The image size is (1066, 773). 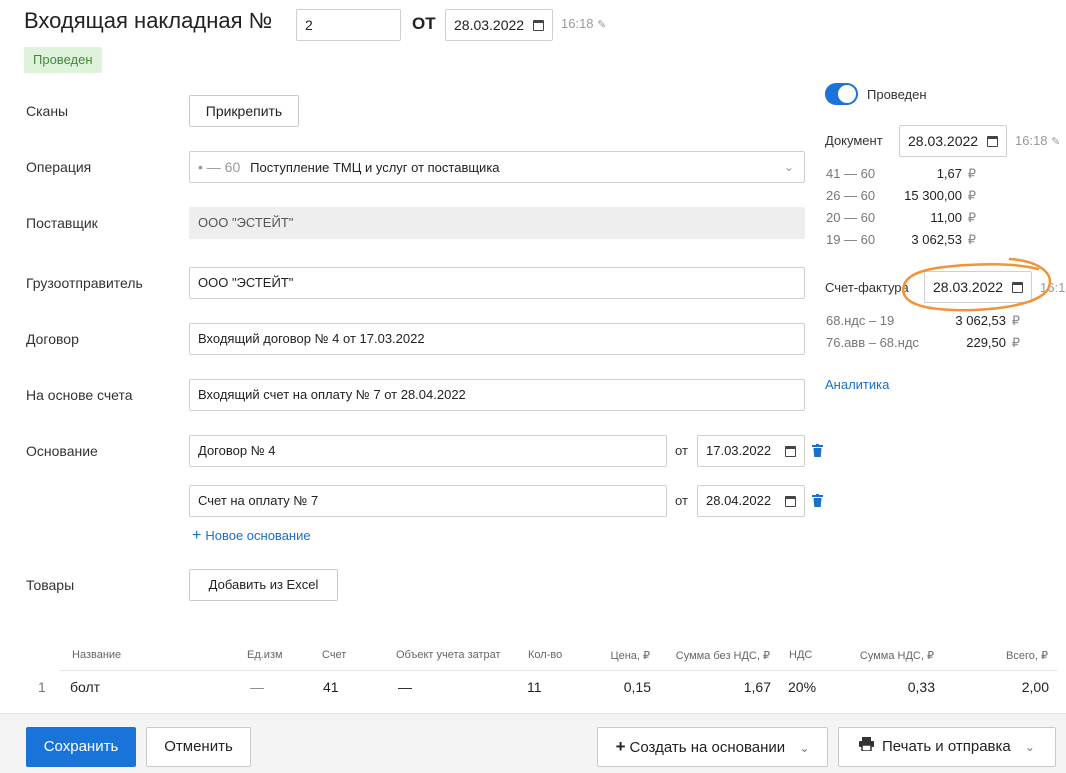 What do you see at coordinates (851, 173) in the screenshot?
I see `posting-account: 41 — 60` at bounding box center [851, 173].